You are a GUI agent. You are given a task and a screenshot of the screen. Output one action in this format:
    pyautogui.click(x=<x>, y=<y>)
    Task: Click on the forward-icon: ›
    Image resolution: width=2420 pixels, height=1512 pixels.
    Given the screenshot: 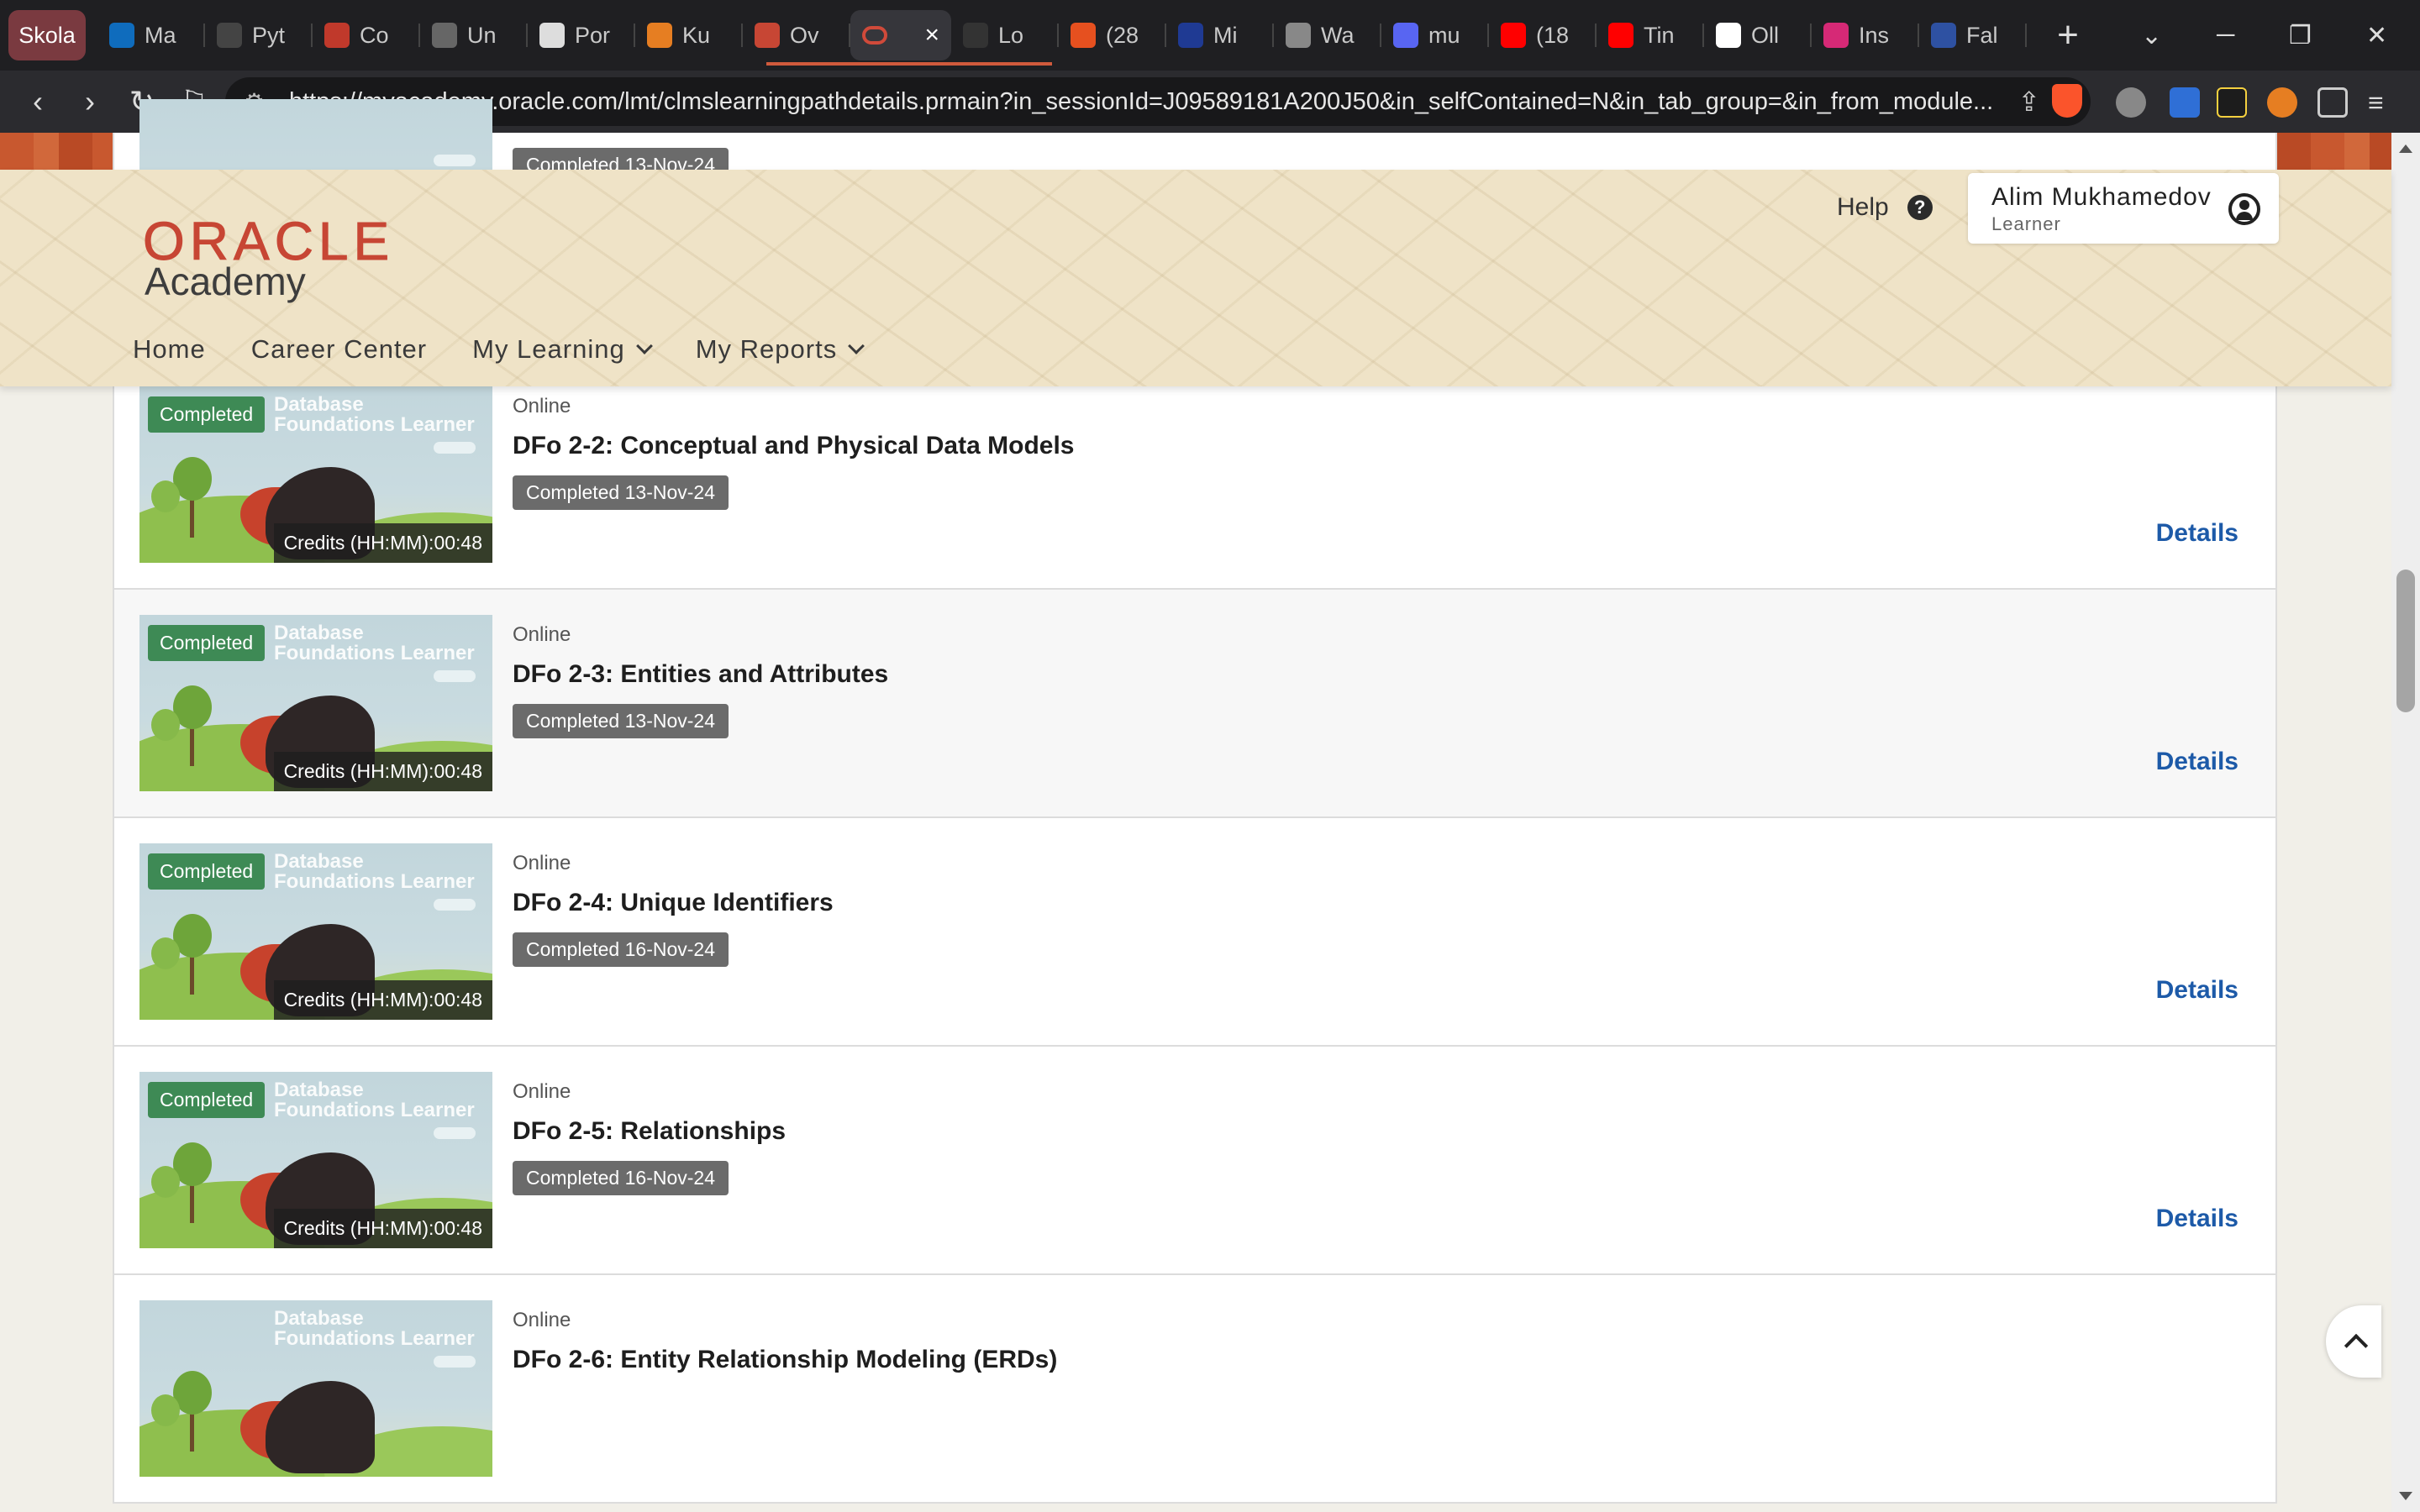 What is the action you would take?
    pyautogui.click(x=90, y=101)
    